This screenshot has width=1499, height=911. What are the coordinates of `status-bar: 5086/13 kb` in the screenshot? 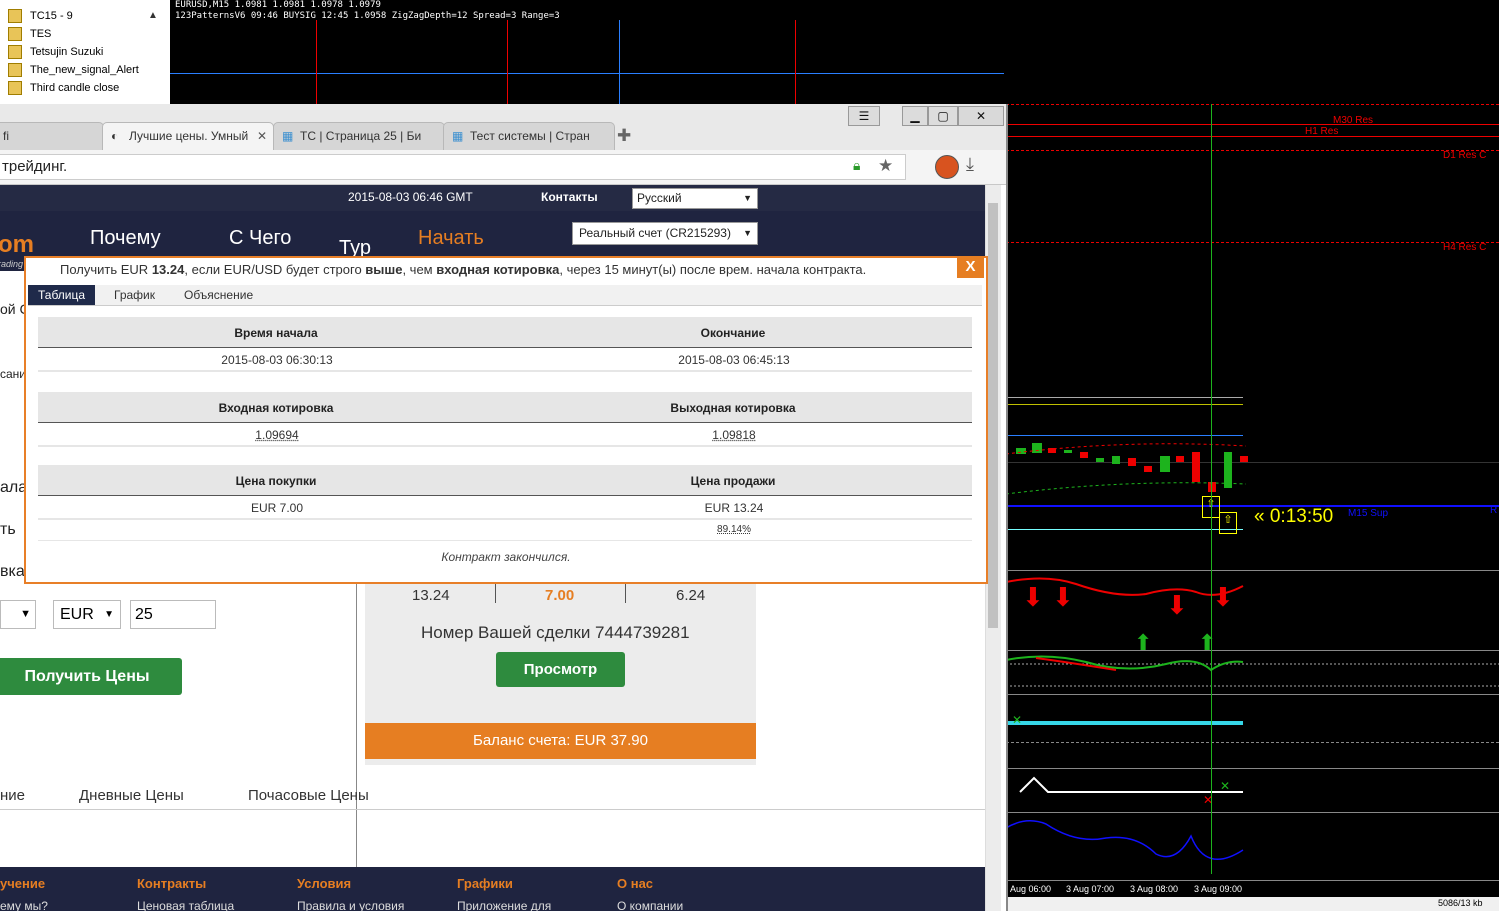 It's located at (1252, 904).